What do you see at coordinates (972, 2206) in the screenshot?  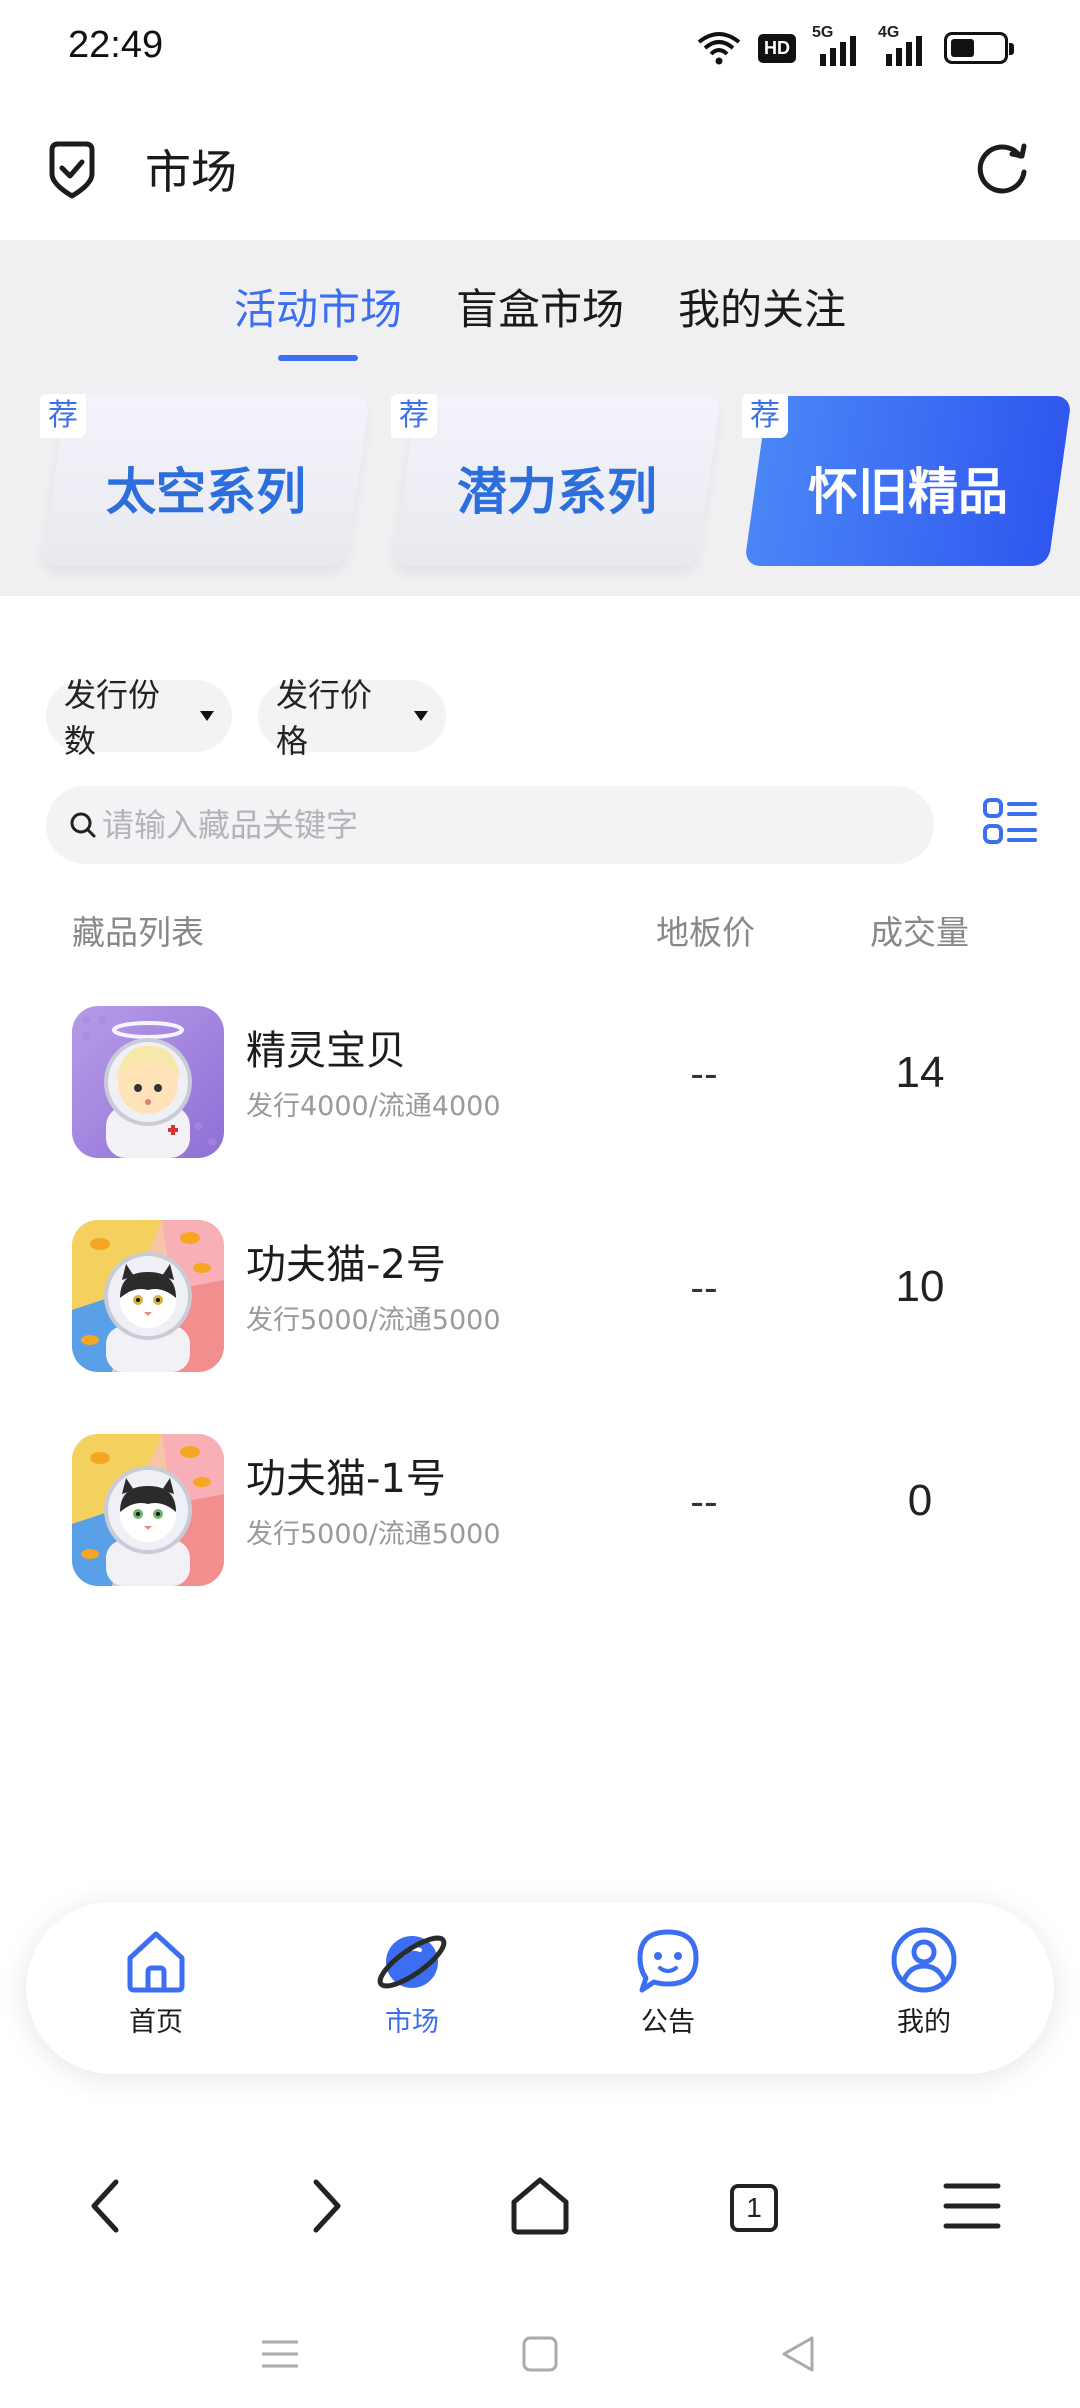 I see `menu-icon` at bounding box center [972, 2206].